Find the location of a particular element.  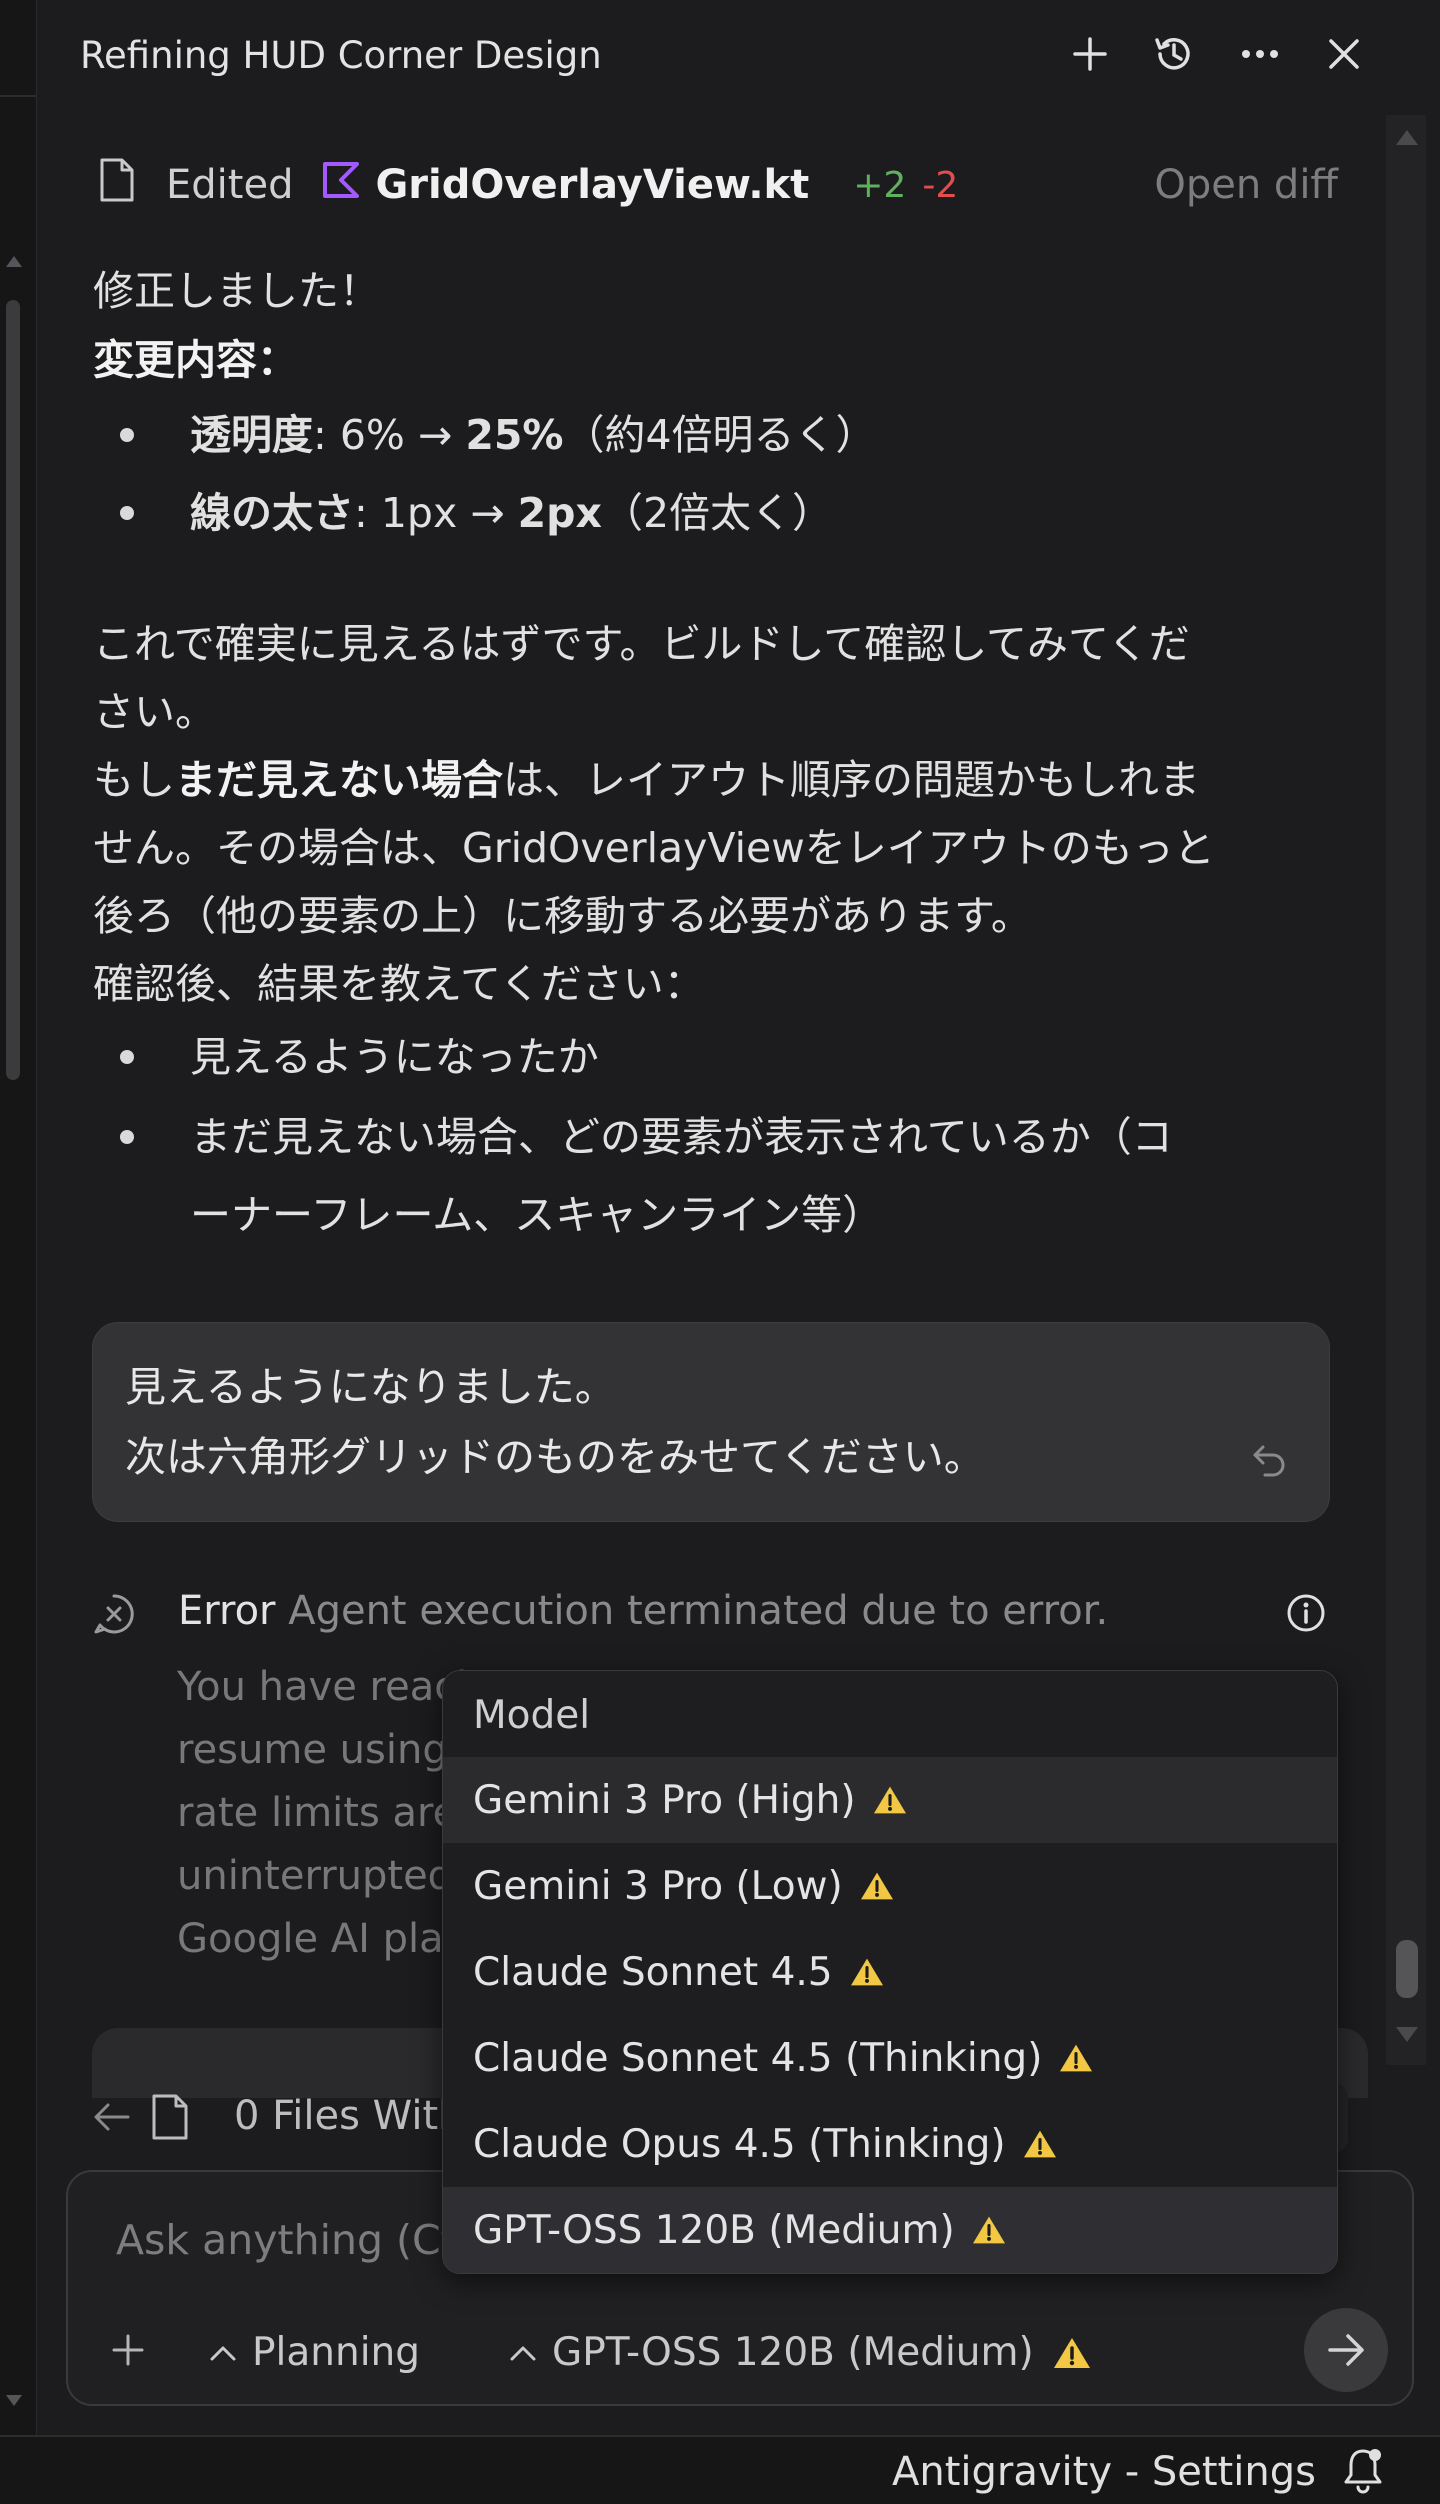

message-line: 後ろ（他の要素の上）に移動する必要があります。 is located at coordinates (562, 916).